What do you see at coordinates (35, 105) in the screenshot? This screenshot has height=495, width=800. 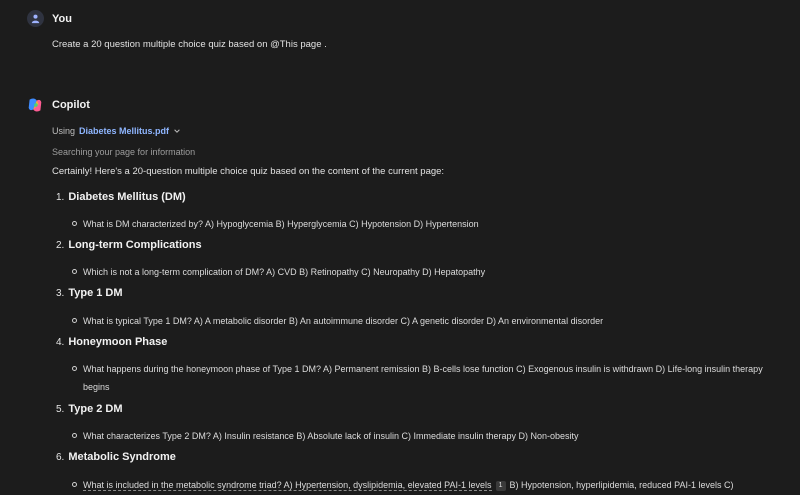 I see `copilot-logo-icon` at bounding box center [35, 105].